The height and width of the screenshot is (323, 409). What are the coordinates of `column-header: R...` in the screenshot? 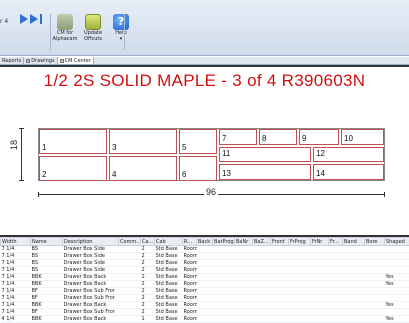 It's located at (189, 241).